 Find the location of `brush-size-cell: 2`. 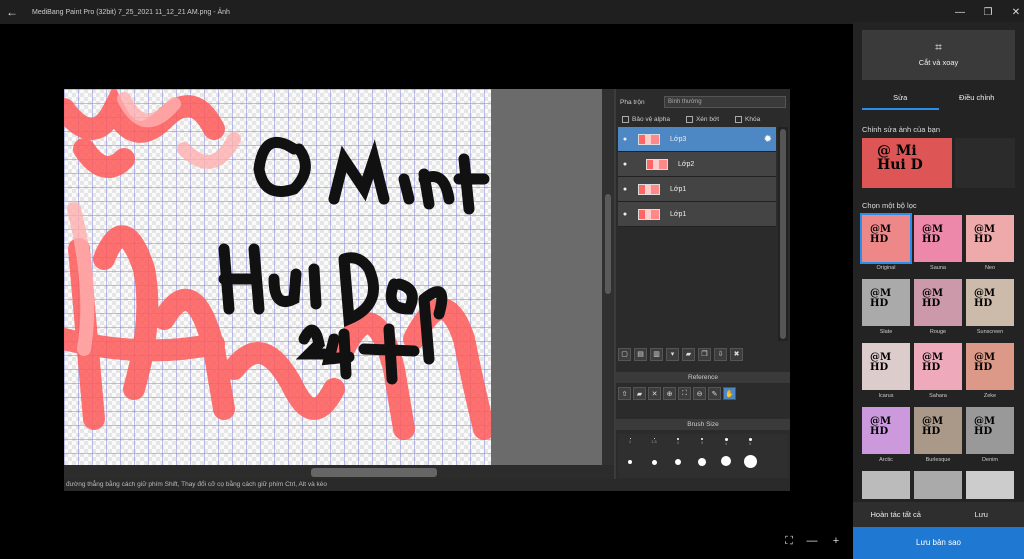

brush-size-cell: 2 is located at coordinates (678, 441).